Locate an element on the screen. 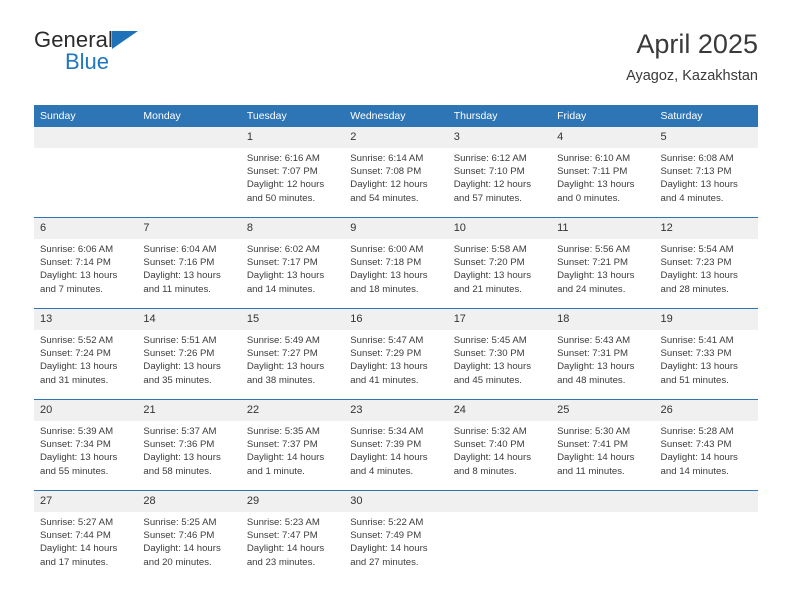 The height and width of the screenshot is (612, 792). page-title: April 2025 is located at coordinates (697, 44).